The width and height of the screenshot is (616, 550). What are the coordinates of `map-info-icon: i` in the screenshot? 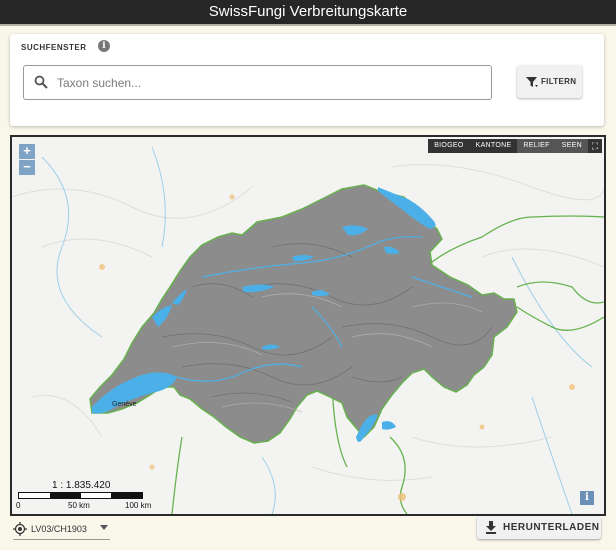 It's located at (587, 498).